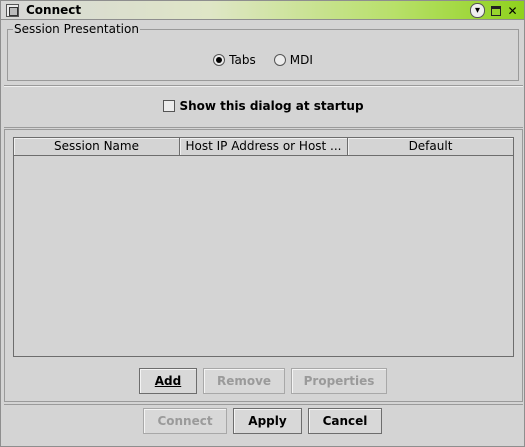 This screenshot has width=525, height=447. I want to click on maximize-icon, so click(495, 10).